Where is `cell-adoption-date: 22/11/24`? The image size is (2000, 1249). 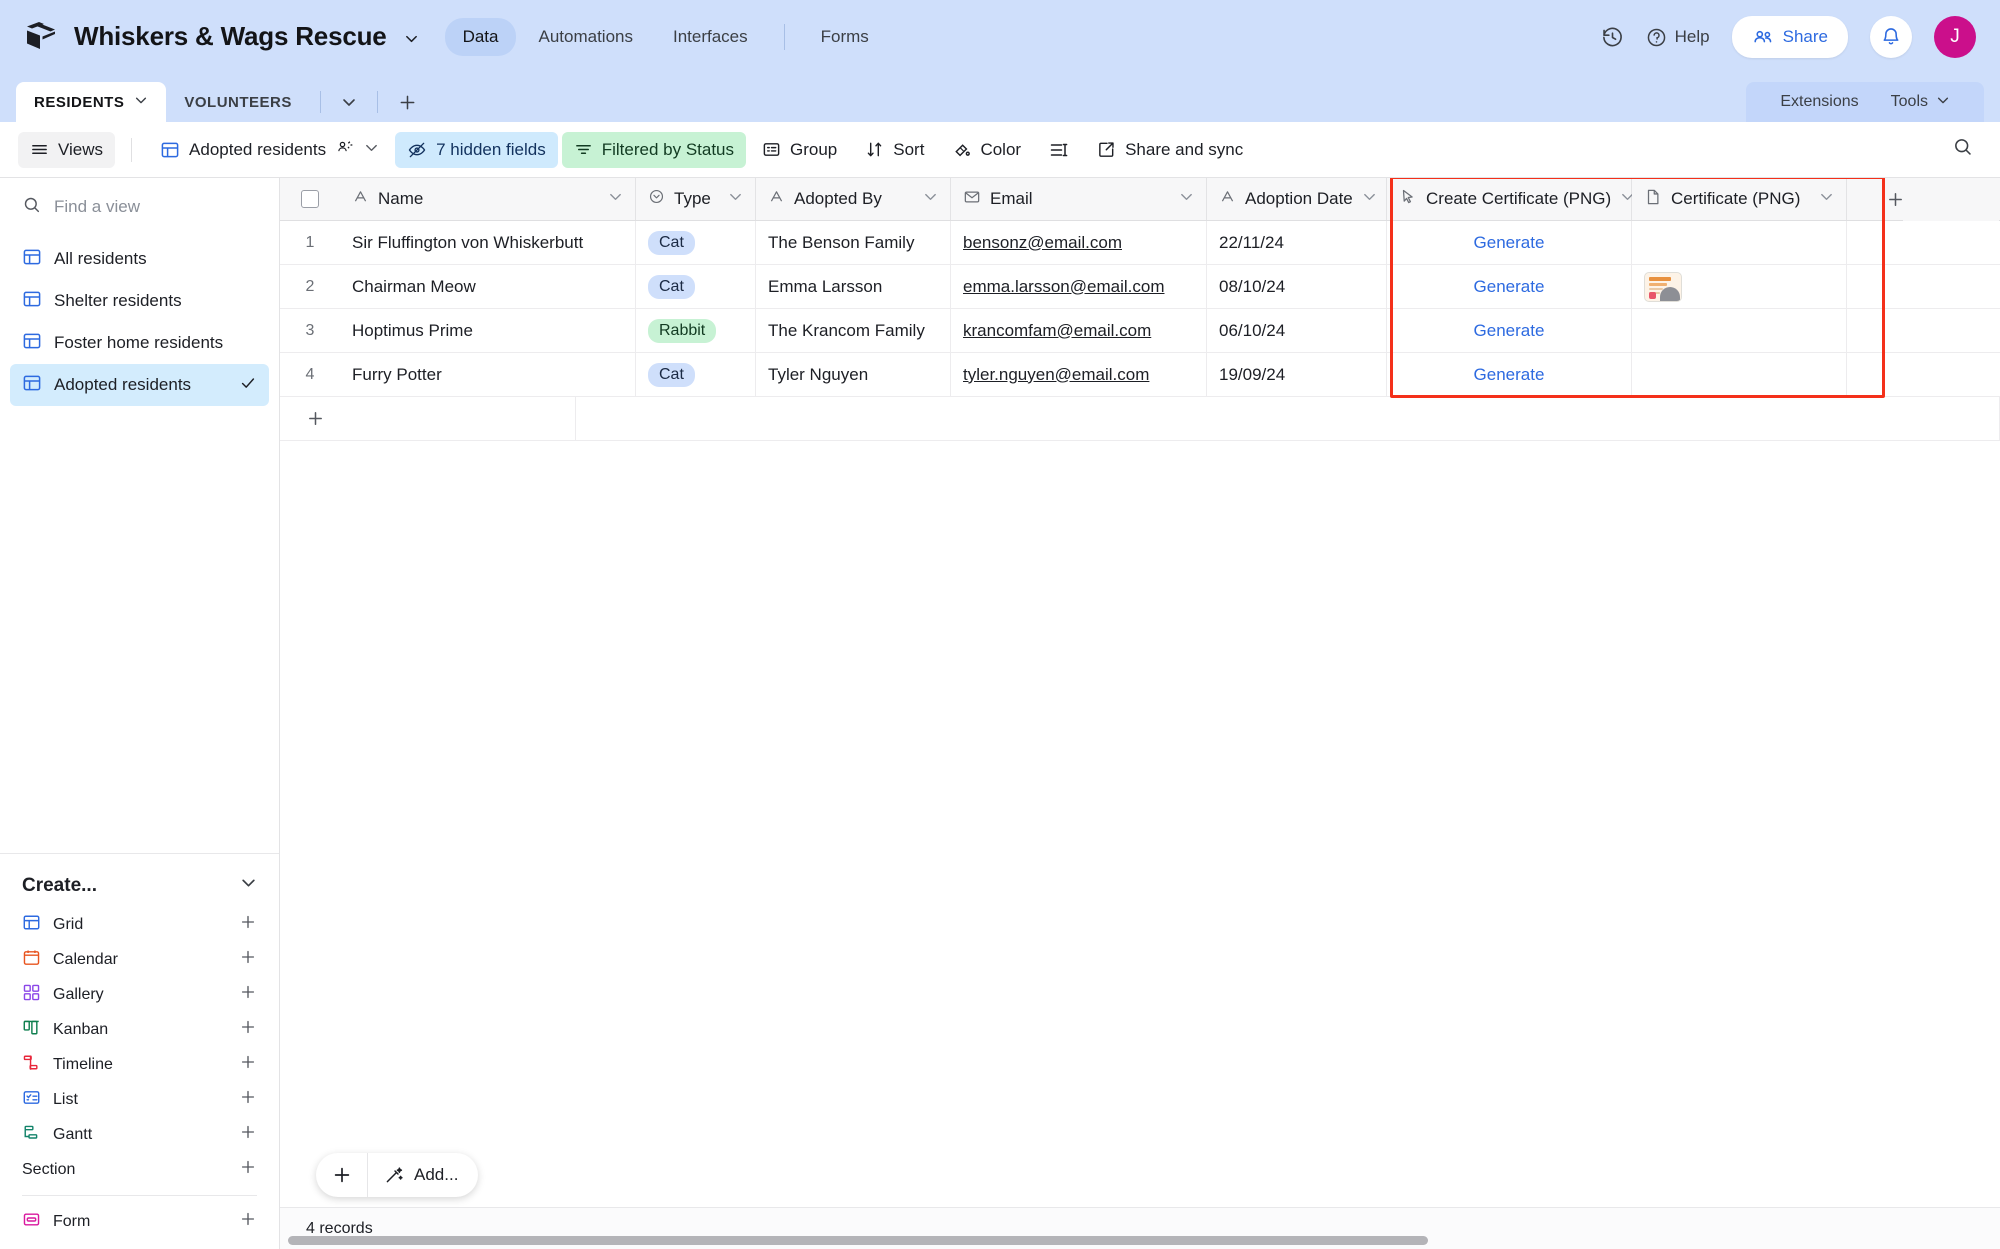 cell-adoption-date: 22/11/24 is located at coordinates (1297, 242).